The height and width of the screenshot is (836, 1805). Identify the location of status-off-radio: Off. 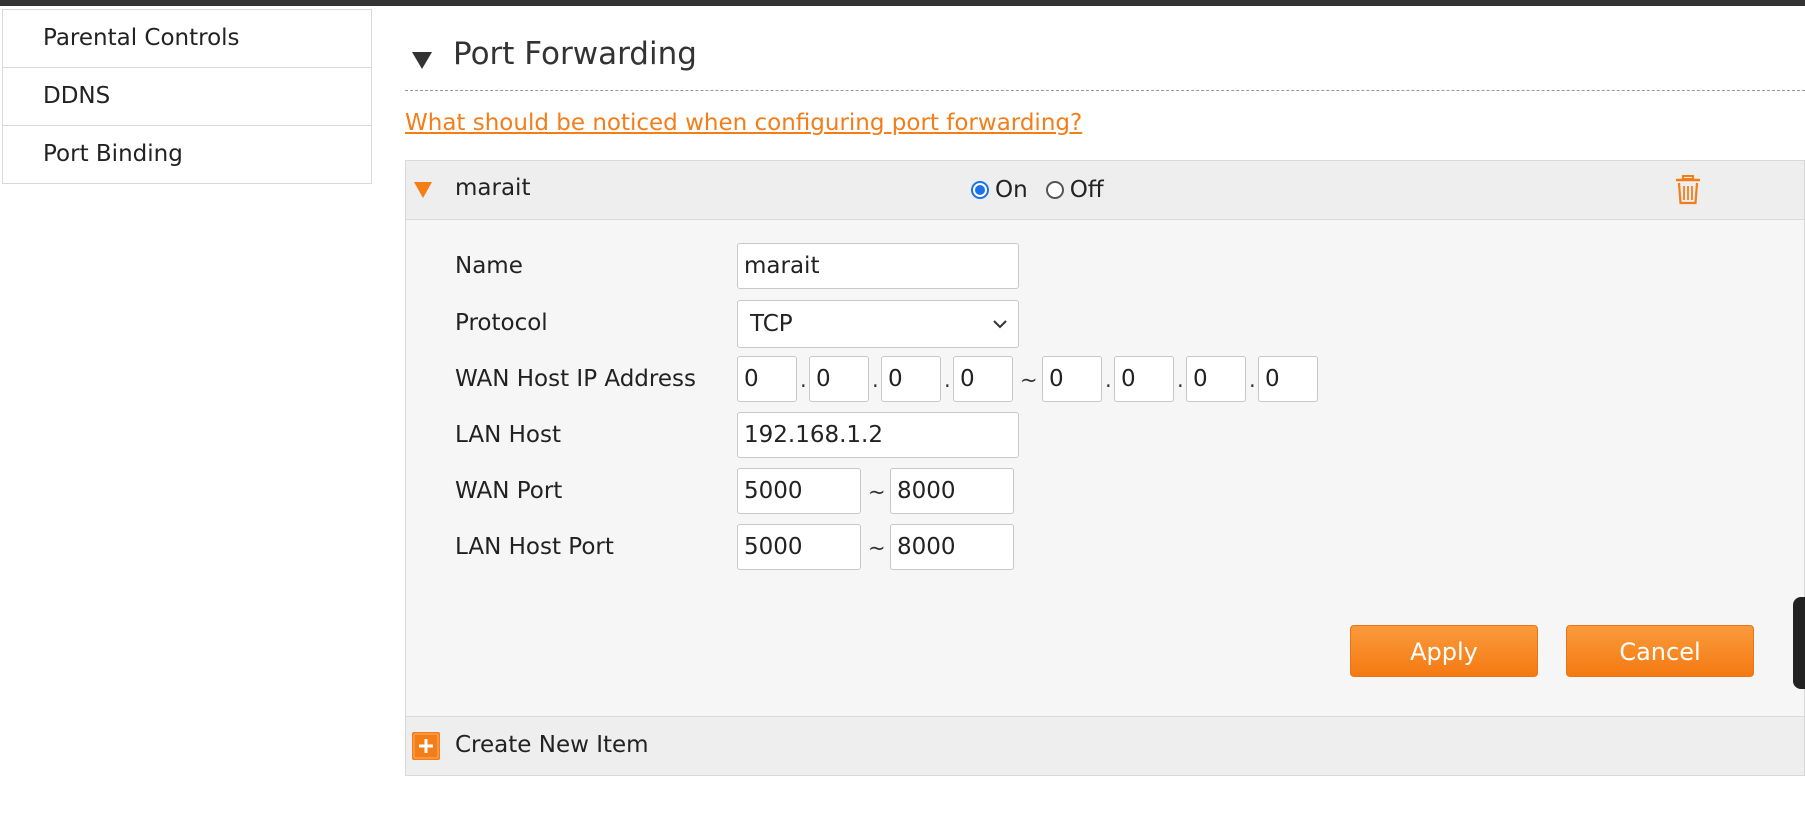
(1074, 190).